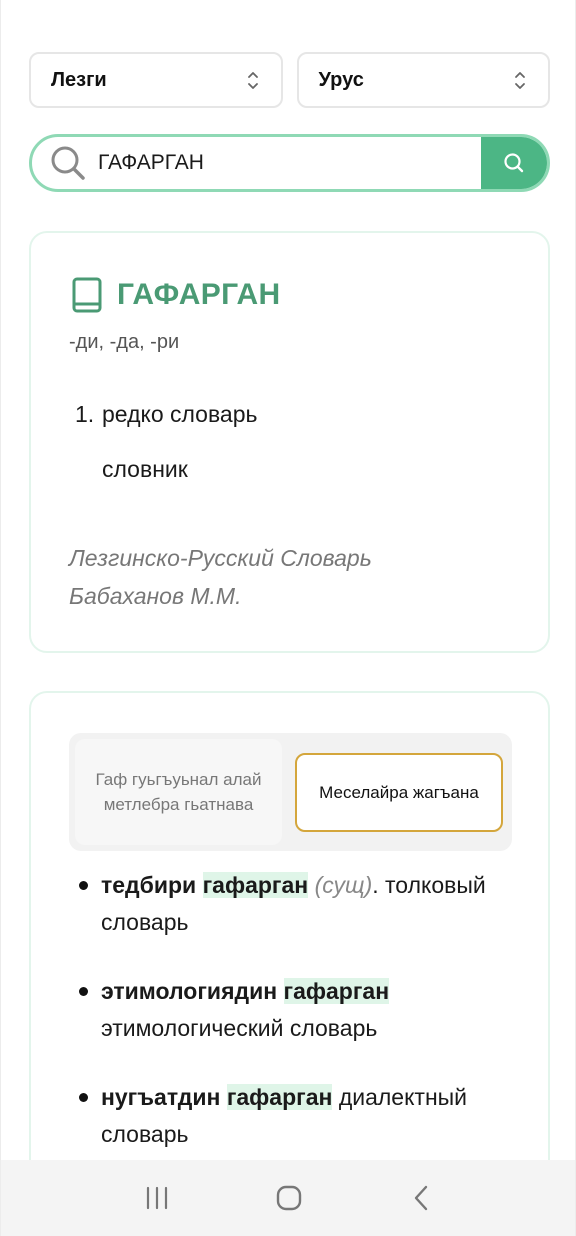  I want to click on list-item: нугъатдин гафарган диалектный словарь, so click(294, 1116).